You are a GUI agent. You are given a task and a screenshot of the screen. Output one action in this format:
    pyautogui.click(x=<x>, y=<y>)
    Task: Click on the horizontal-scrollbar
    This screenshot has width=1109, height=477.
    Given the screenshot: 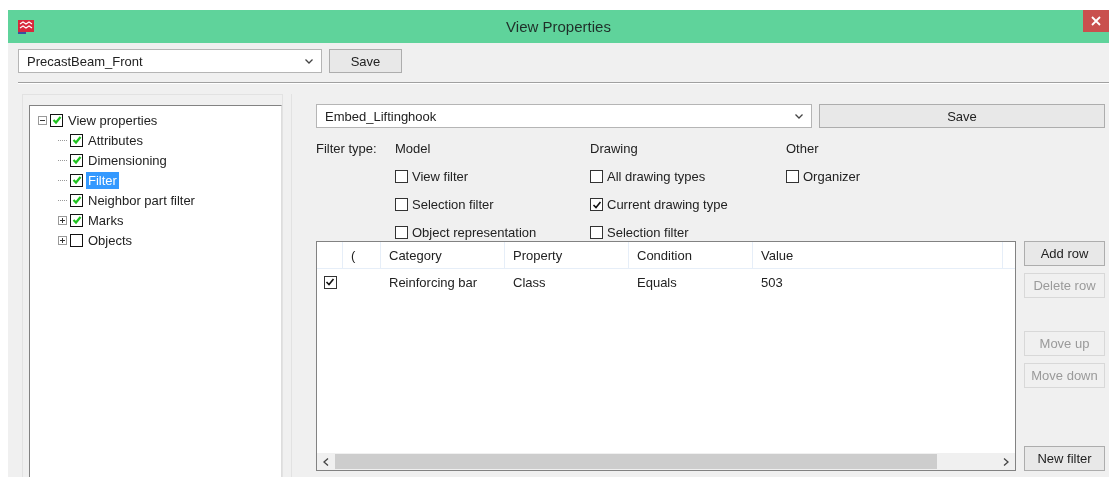 What is the action you would take?
    pyautogui.click(x=666, y=461)
    